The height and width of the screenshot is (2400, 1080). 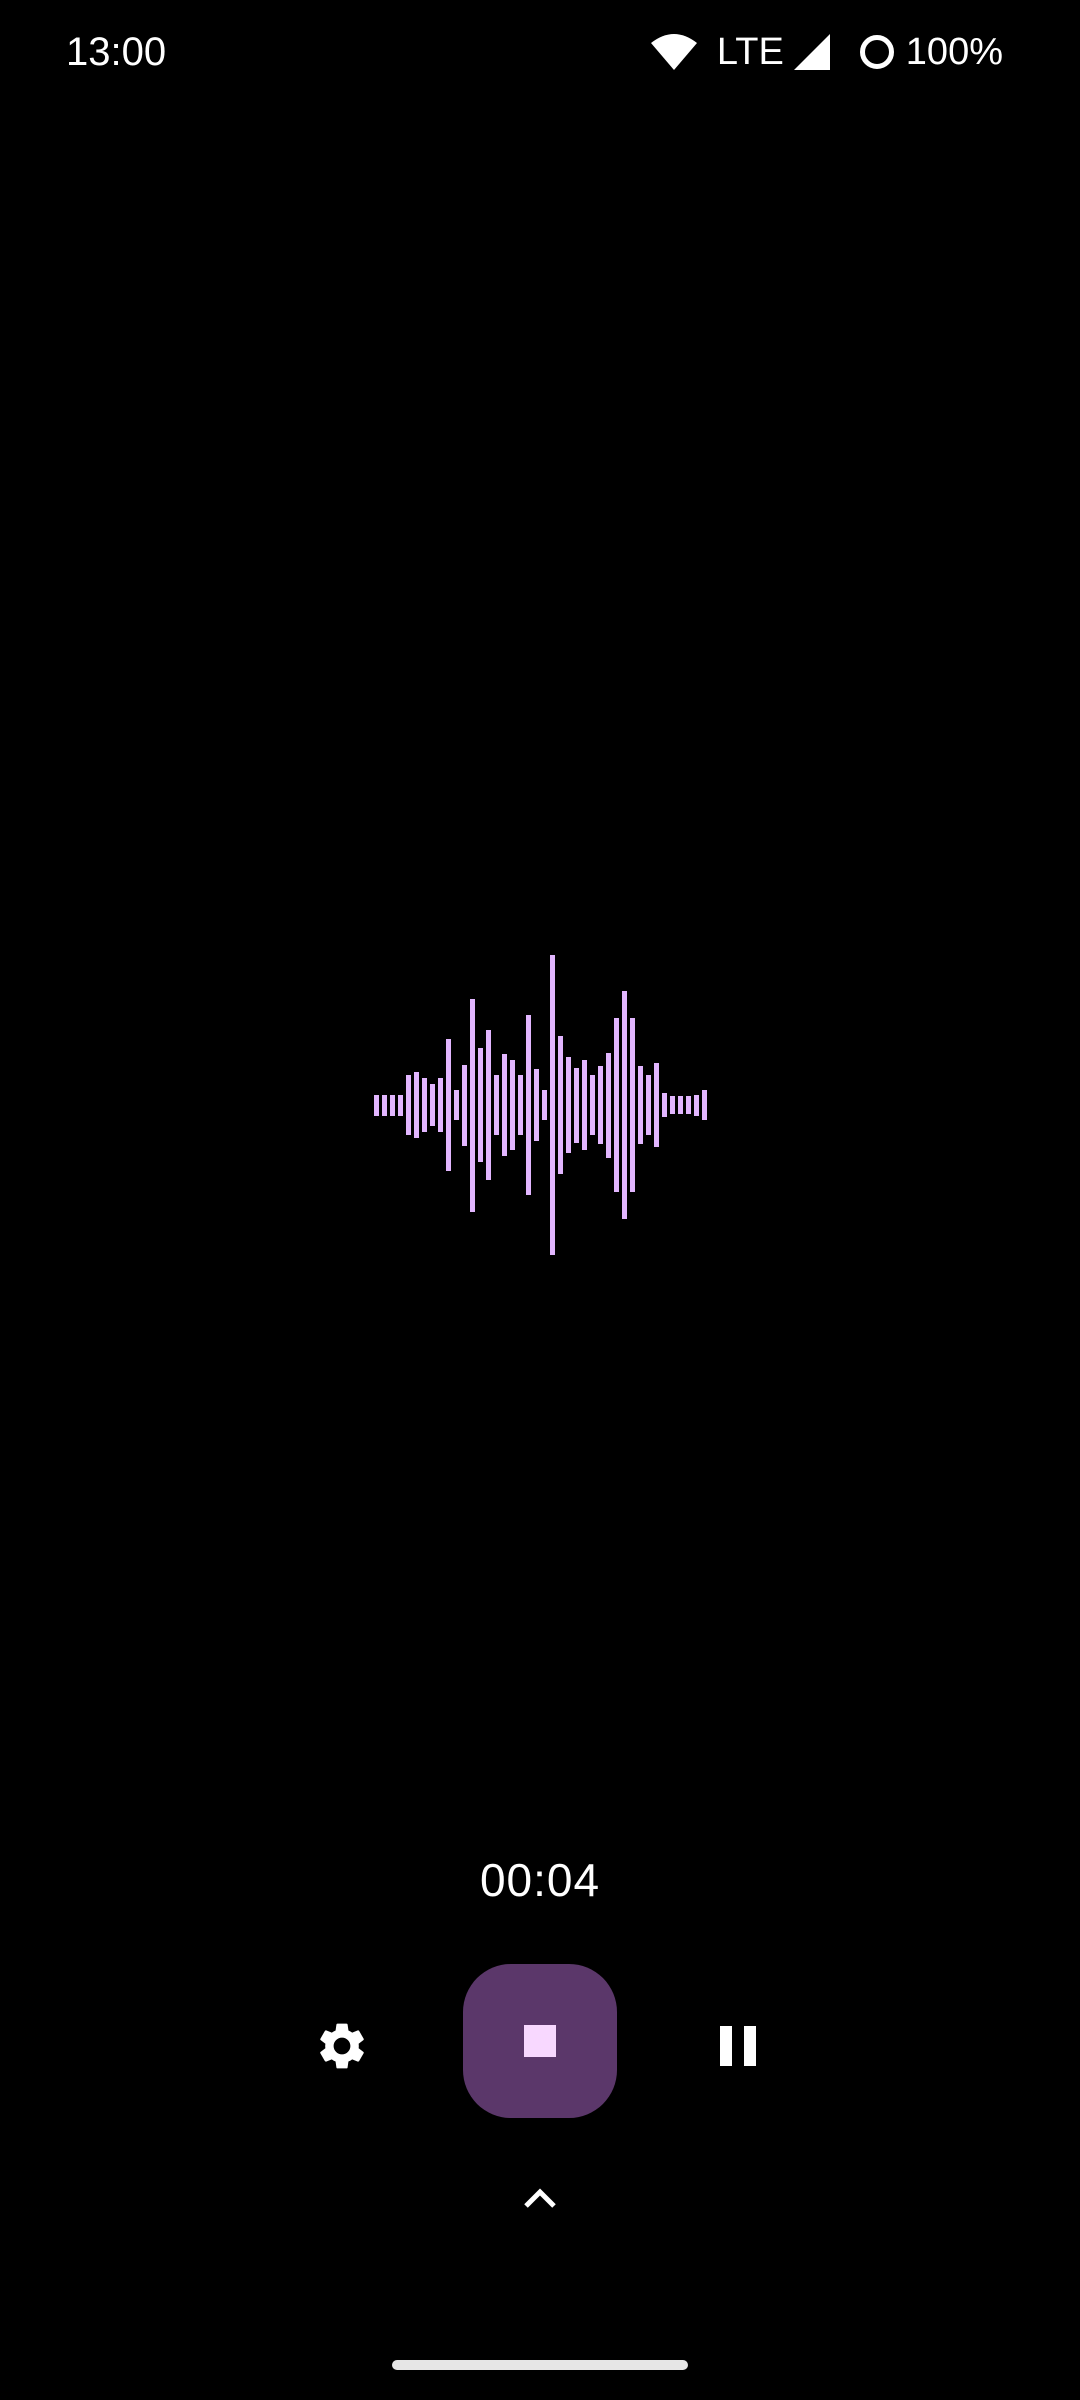 I want to click on pause-icon, so click(x=738, y=2046).